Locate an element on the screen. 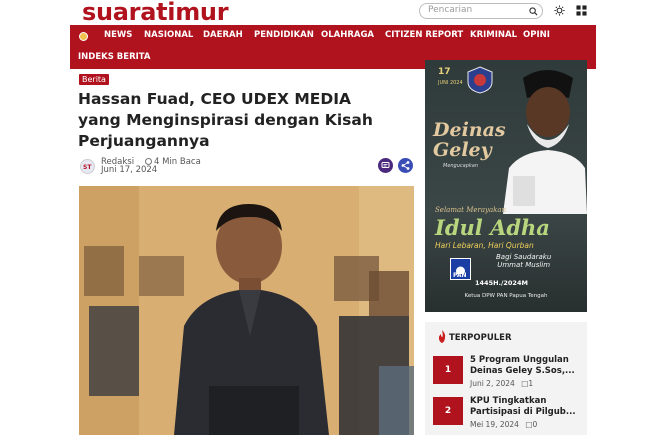 The image size is (667, 435). ad-date: 17 is located at coordinates (444, 72).